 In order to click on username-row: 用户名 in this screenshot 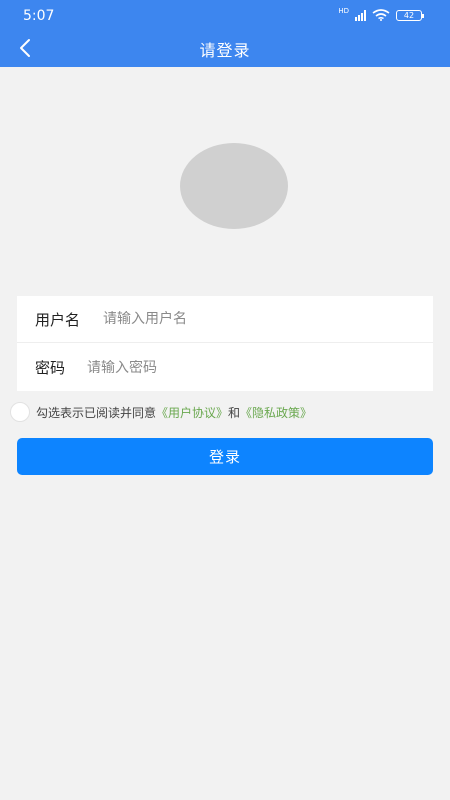, I will do `click(225, 319)`.